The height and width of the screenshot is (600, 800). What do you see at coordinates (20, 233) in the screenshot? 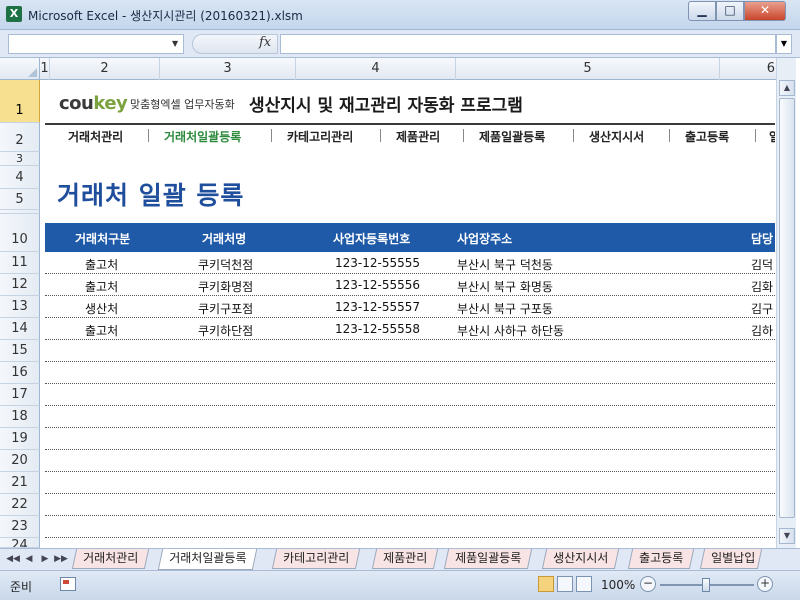
I see `row-header: 10` at bounding box center [20, 233].